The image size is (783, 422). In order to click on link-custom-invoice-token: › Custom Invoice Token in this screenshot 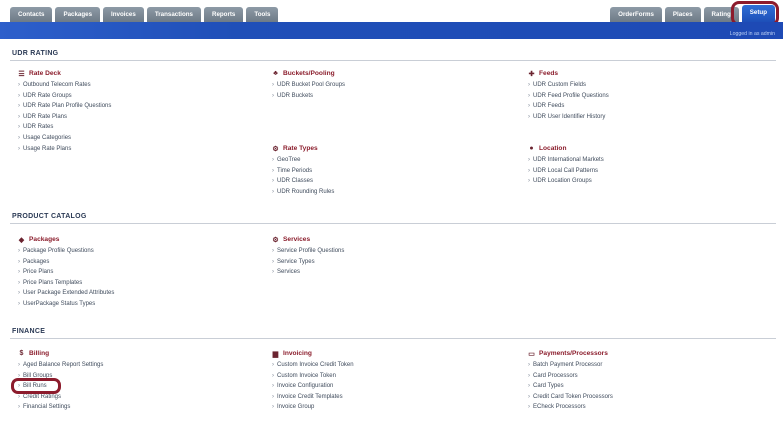, I will do `click(313, 376)`.